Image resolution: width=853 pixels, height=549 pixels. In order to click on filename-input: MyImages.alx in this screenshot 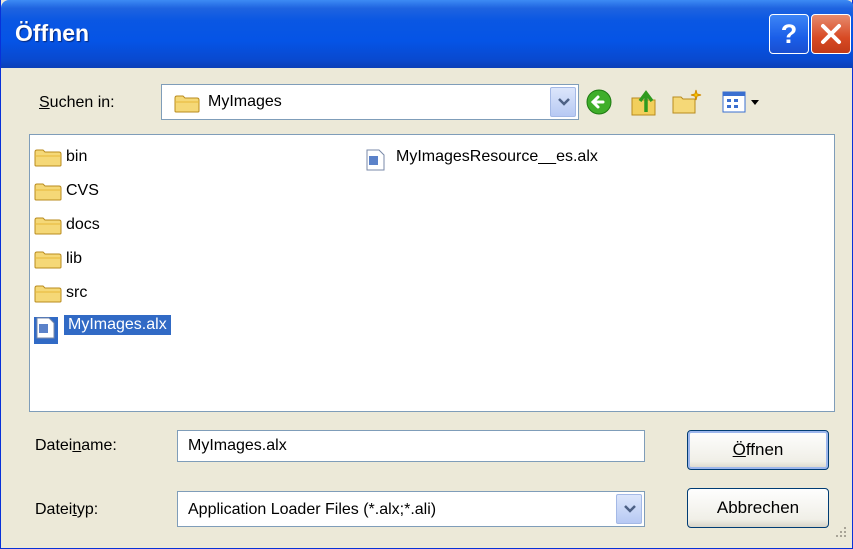, I will do `click(411, 446)`.